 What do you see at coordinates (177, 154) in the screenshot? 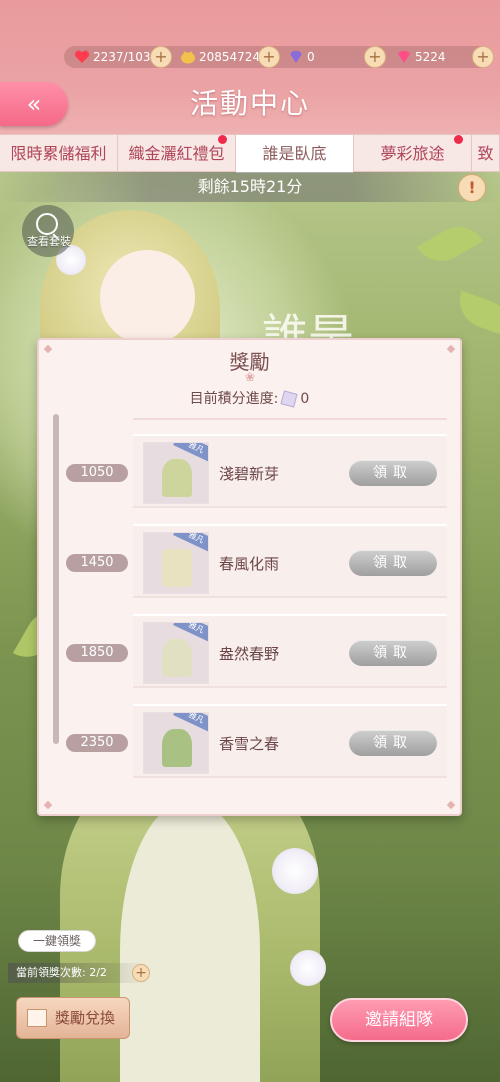
I see `tab-gold-gift-pack: 織金灑紅禮包` at bounding box center [177, 154].